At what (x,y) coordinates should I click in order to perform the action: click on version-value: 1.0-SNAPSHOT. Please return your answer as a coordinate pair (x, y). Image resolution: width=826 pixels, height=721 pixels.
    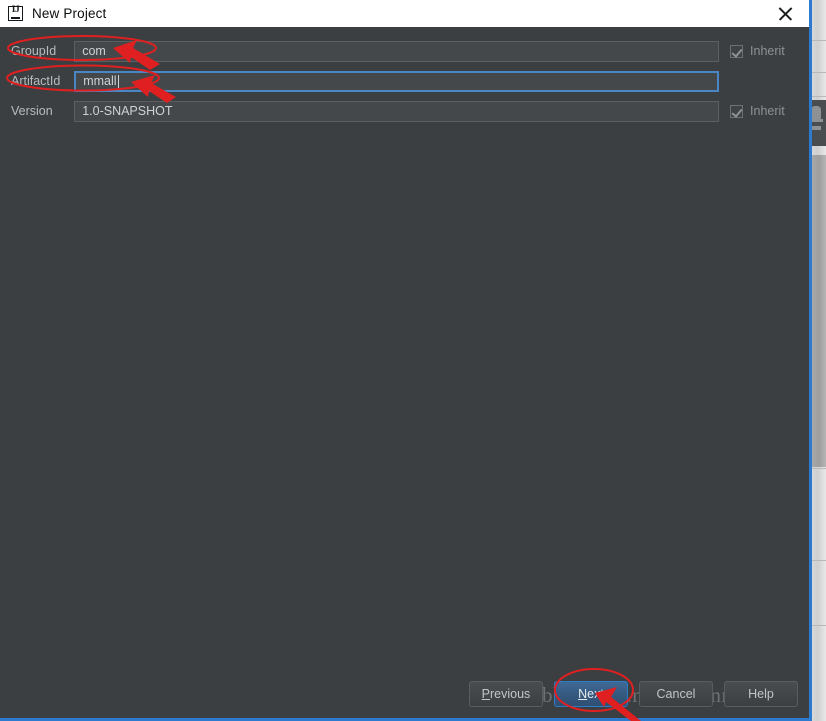
    Looking at the image, I should click on (127, 111).